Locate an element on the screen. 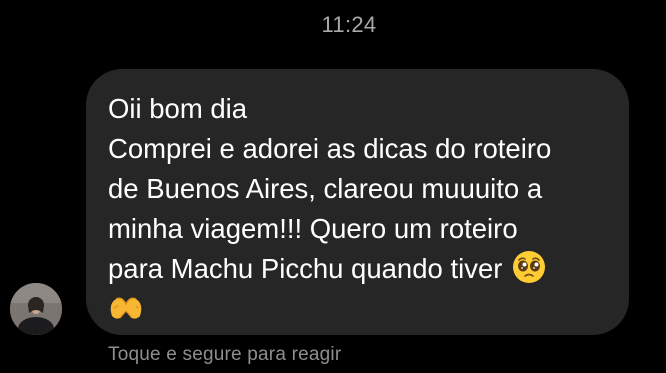  message-line-emoji is located at coordinates (358, 309).